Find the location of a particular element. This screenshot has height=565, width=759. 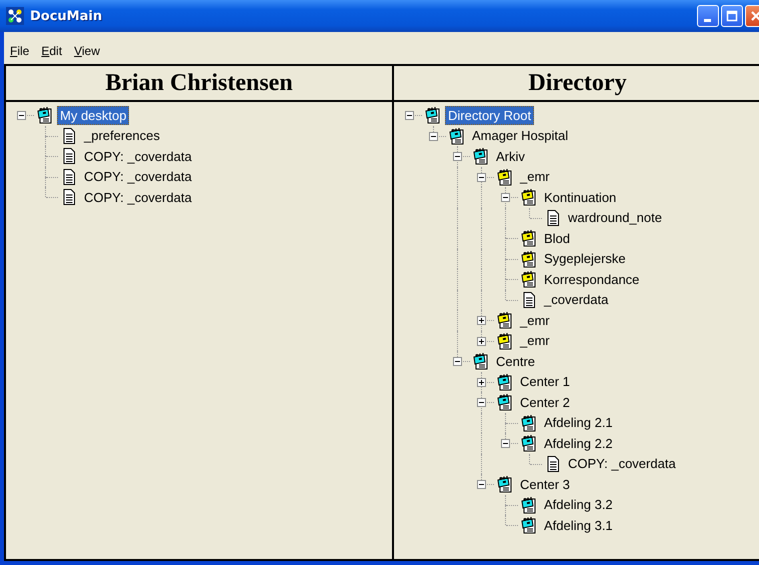

app-icon is located at coordinates (15, 16).